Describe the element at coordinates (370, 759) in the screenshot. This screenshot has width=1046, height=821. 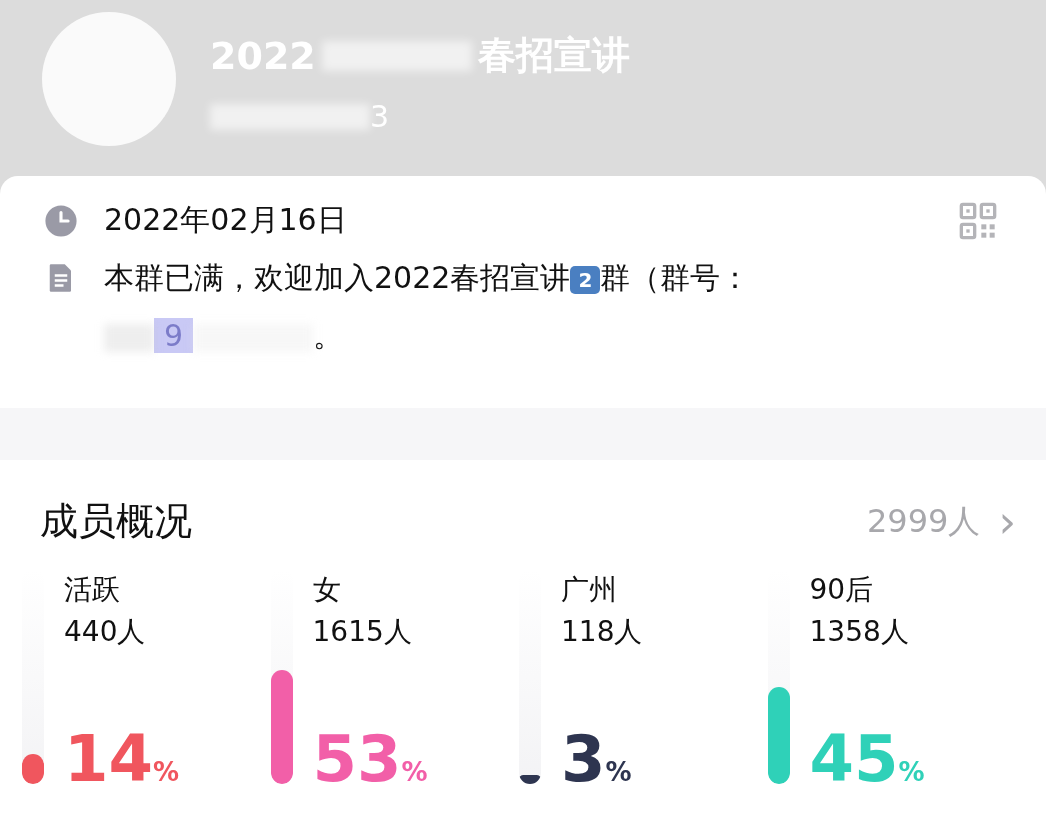
I see `stat-percent: 53%` at that location.